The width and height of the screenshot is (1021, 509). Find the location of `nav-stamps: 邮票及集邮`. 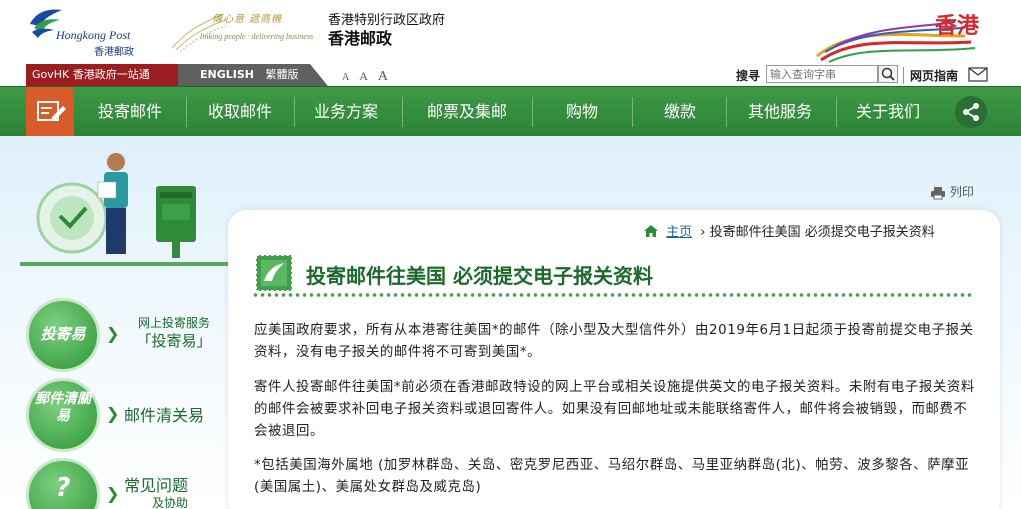

nav-stamps: 邮票及集邮 is located at coordinates (467, 112).